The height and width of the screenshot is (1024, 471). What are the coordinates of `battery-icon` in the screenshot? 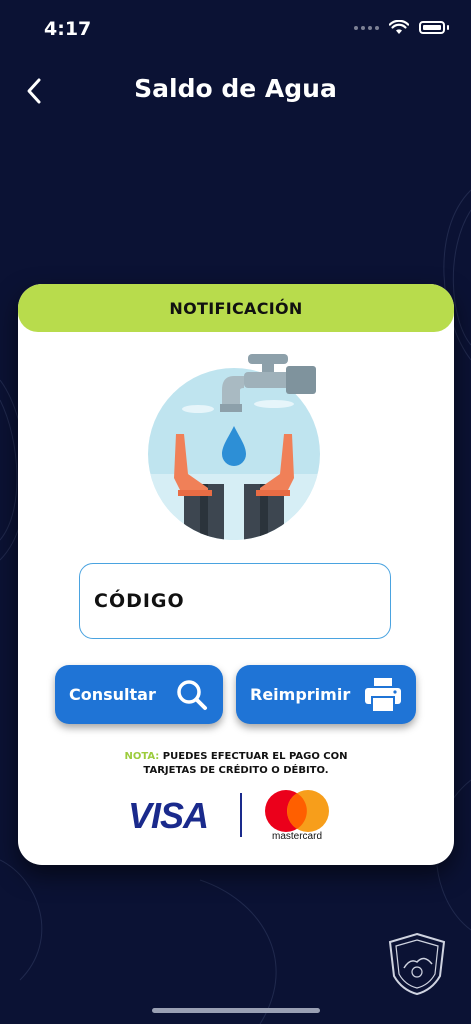 It's located at (432, 27).